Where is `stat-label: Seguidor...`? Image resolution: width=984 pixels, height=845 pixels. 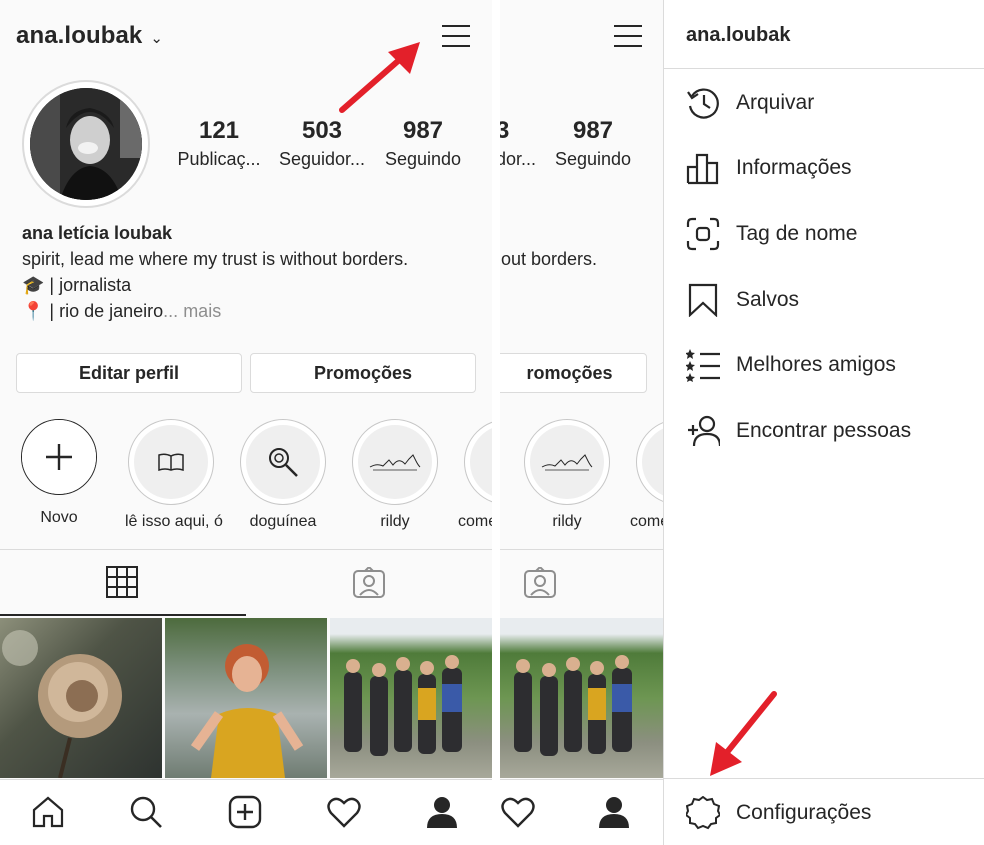
stat-label: Seguidor... is located at coordinates (322, 159).